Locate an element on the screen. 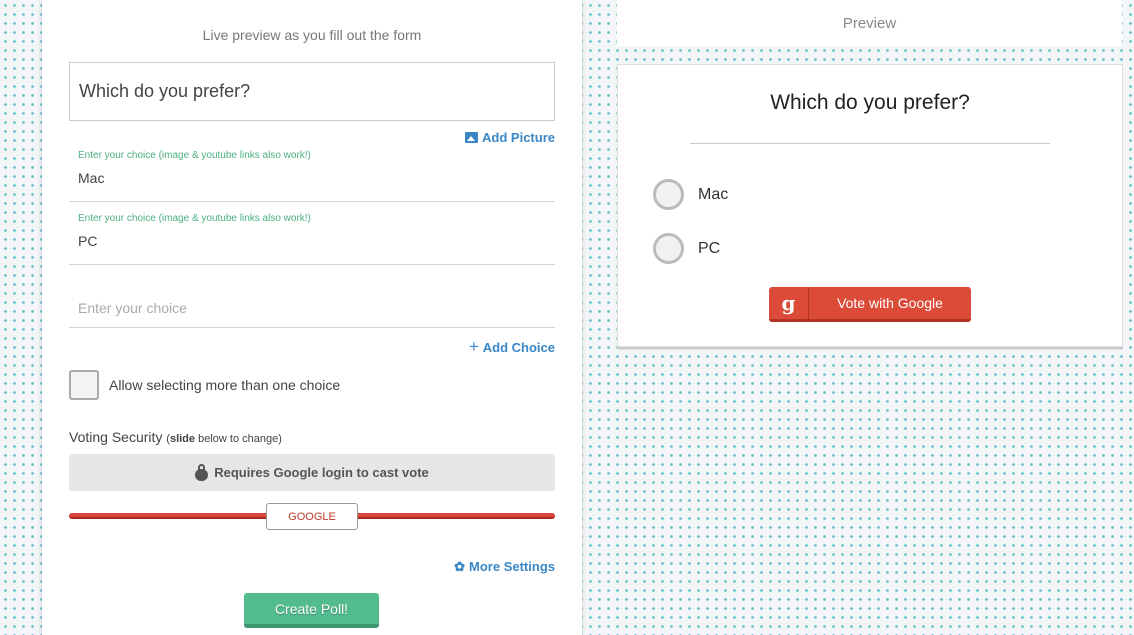 The image size is (1134, 635). add-picture-link: Add Picture is located at coordinates (510, 137).